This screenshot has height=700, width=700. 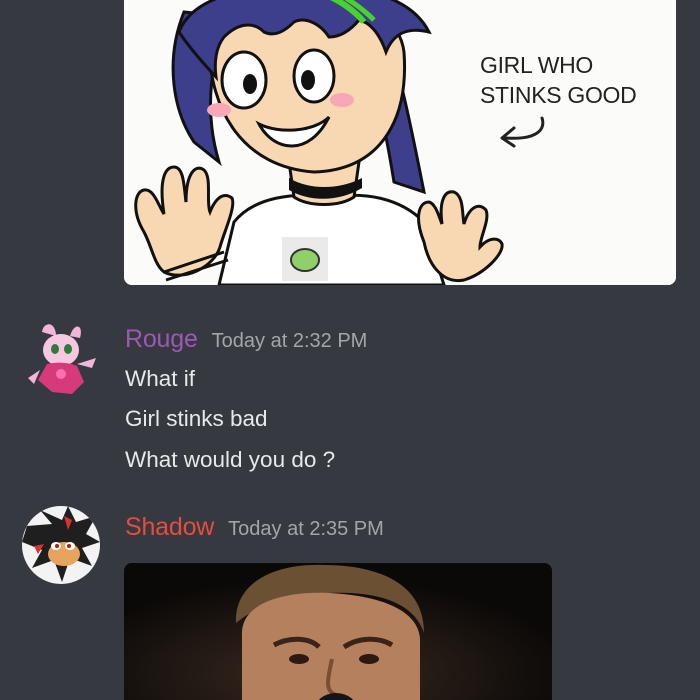 I want to click on photo-image, so click(x=338, y=631).